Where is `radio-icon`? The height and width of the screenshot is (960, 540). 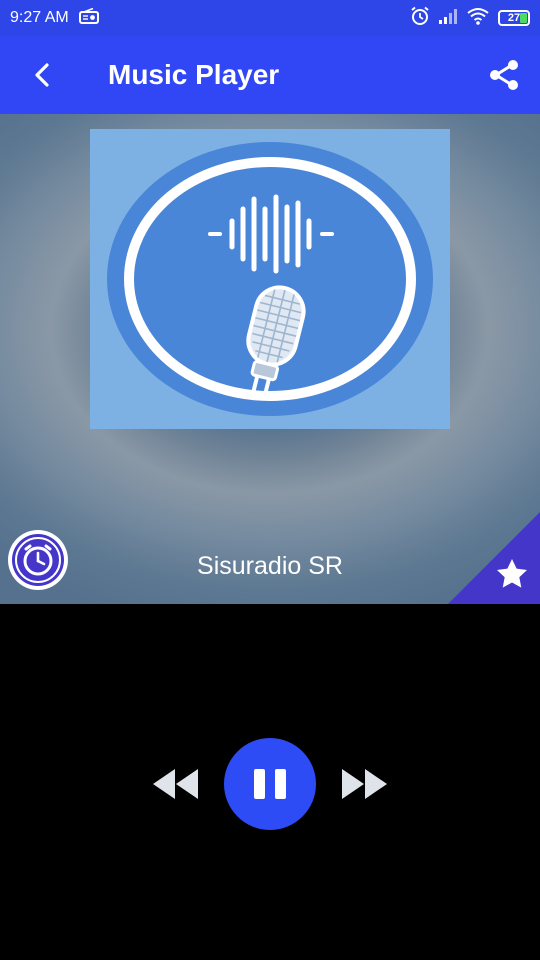
radio-icon is located at coordinates (88, 18).